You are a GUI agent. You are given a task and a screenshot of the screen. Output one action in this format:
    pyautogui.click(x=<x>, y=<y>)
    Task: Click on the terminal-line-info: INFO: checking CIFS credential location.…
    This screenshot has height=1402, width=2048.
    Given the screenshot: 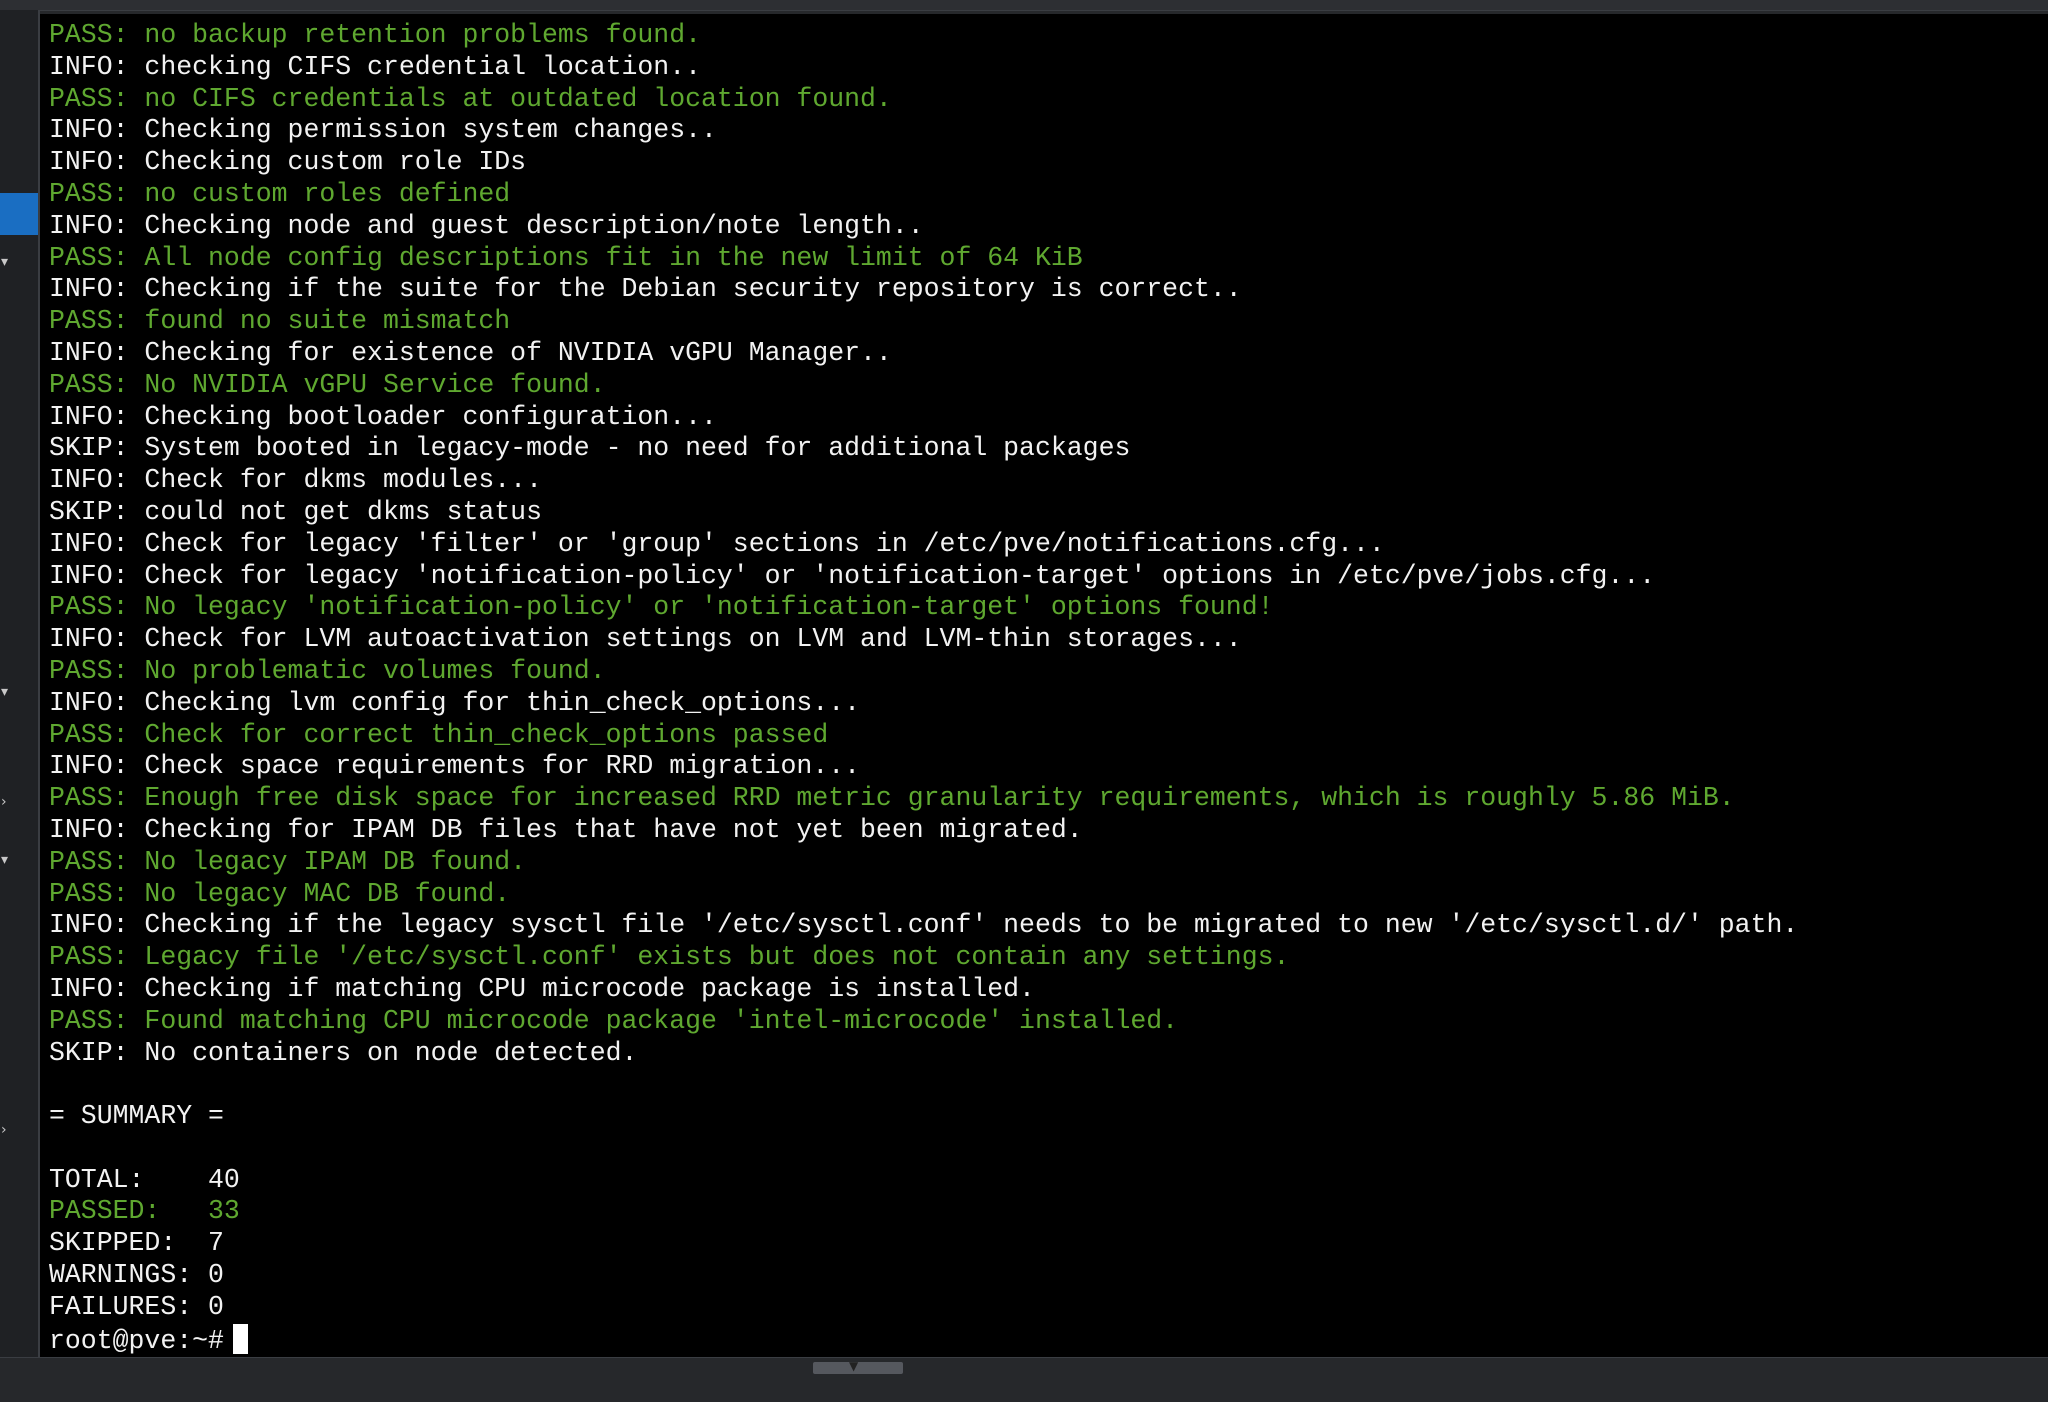 What is the action you would take?
    pyautogui.click(x=375, y=66)
    